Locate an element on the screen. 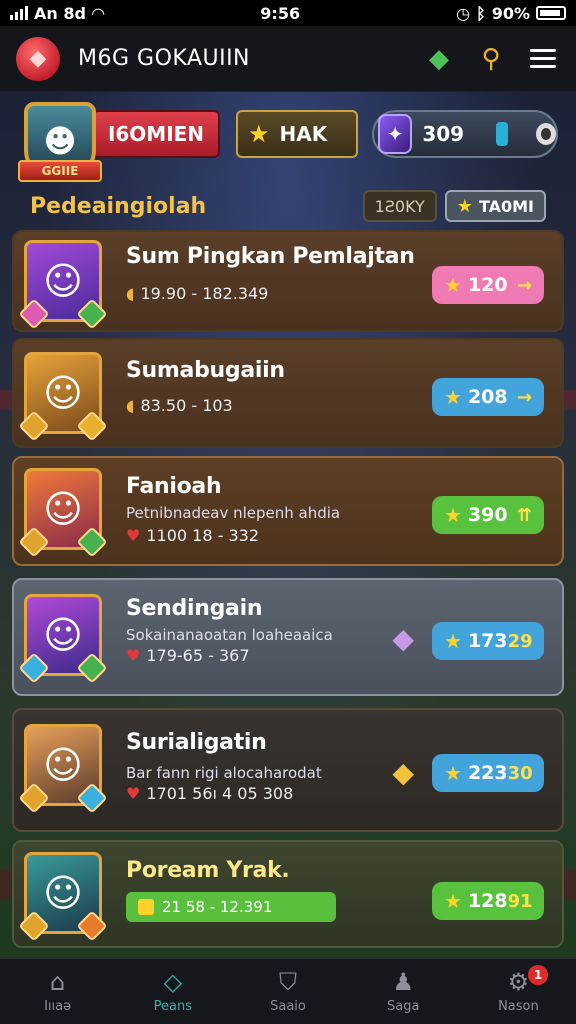 This screenshot has width=576, height=1024. nav-settings: ⚙ Nason 1 is located at coordinates (518, 991).